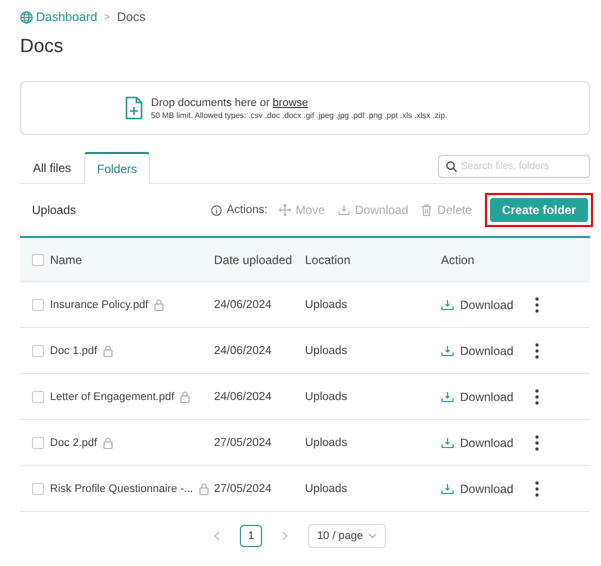  I want to click on chevron-down-icon, so click(372, 536).